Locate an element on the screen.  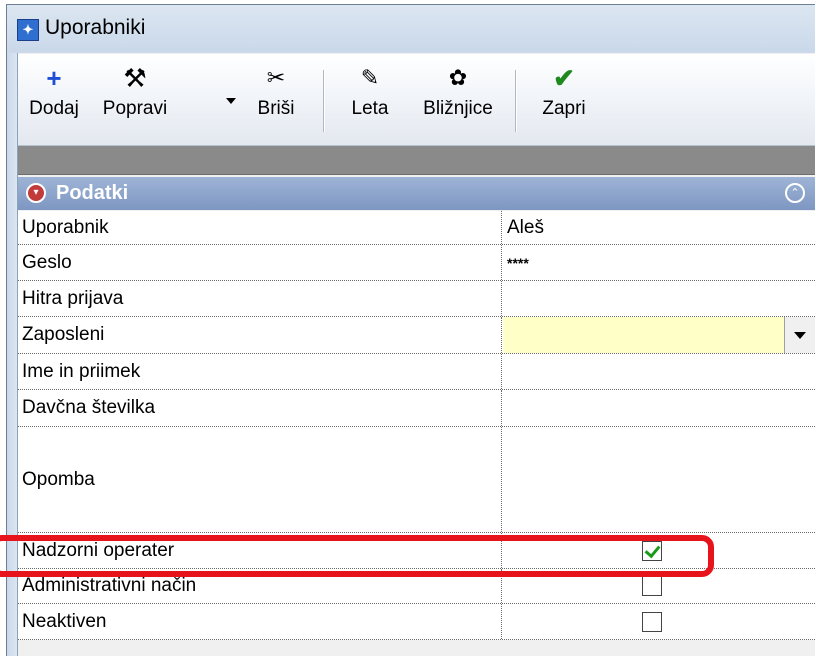
window-frame is located at coordinates (12, 354).